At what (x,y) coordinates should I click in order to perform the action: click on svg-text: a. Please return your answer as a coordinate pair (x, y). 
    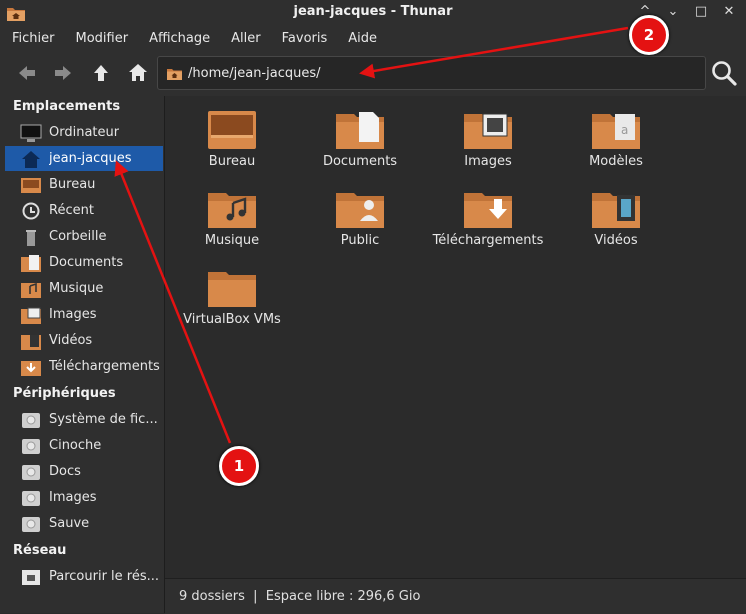
    Looking at the image, I should click on (624, 130).